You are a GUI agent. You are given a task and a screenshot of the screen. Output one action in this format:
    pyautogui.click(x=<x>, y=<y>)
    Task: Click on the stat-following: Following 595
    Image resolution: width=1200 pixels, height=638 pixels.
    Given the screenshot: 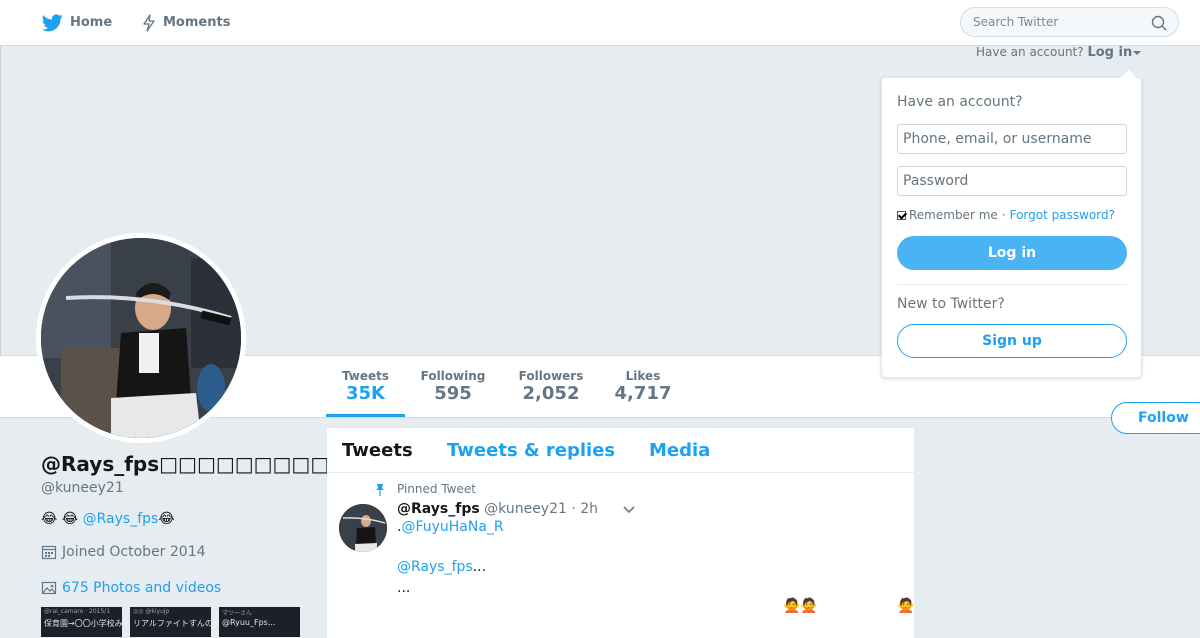 What is the action you would take?
    pyautogui.click(x=453, y=386)
    